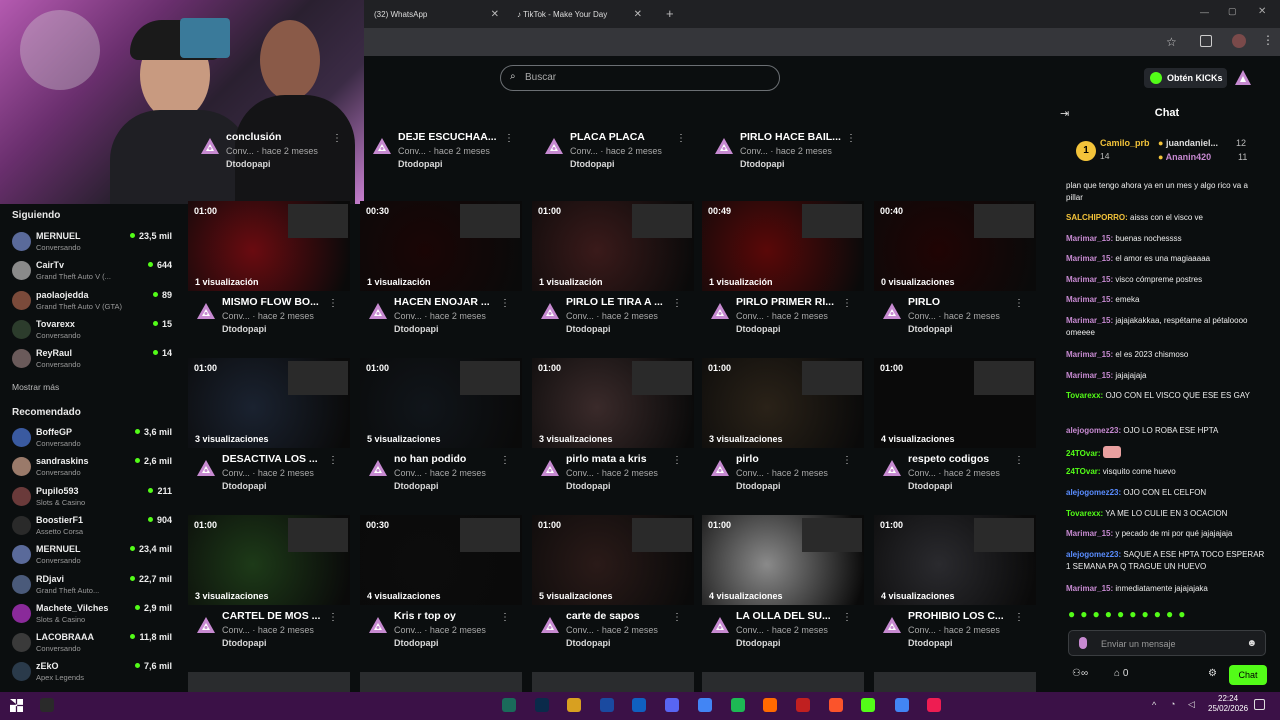 The width and height of the screenshot is (1280, 720). I want to click on chrome-icon, so click(705, 705).